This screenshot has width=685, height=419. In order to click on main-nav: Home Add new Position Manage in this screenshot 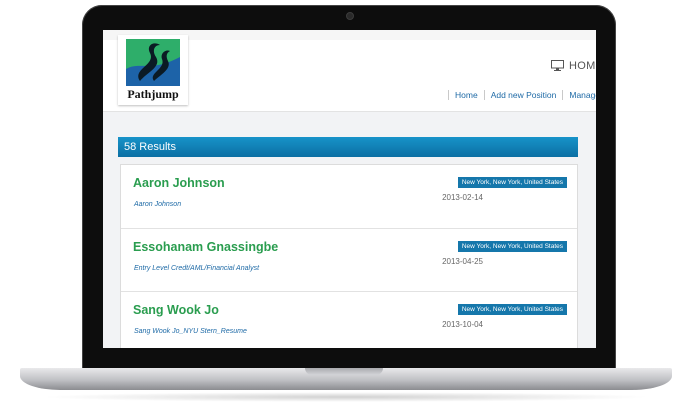, I will do `click(522, 95)`.